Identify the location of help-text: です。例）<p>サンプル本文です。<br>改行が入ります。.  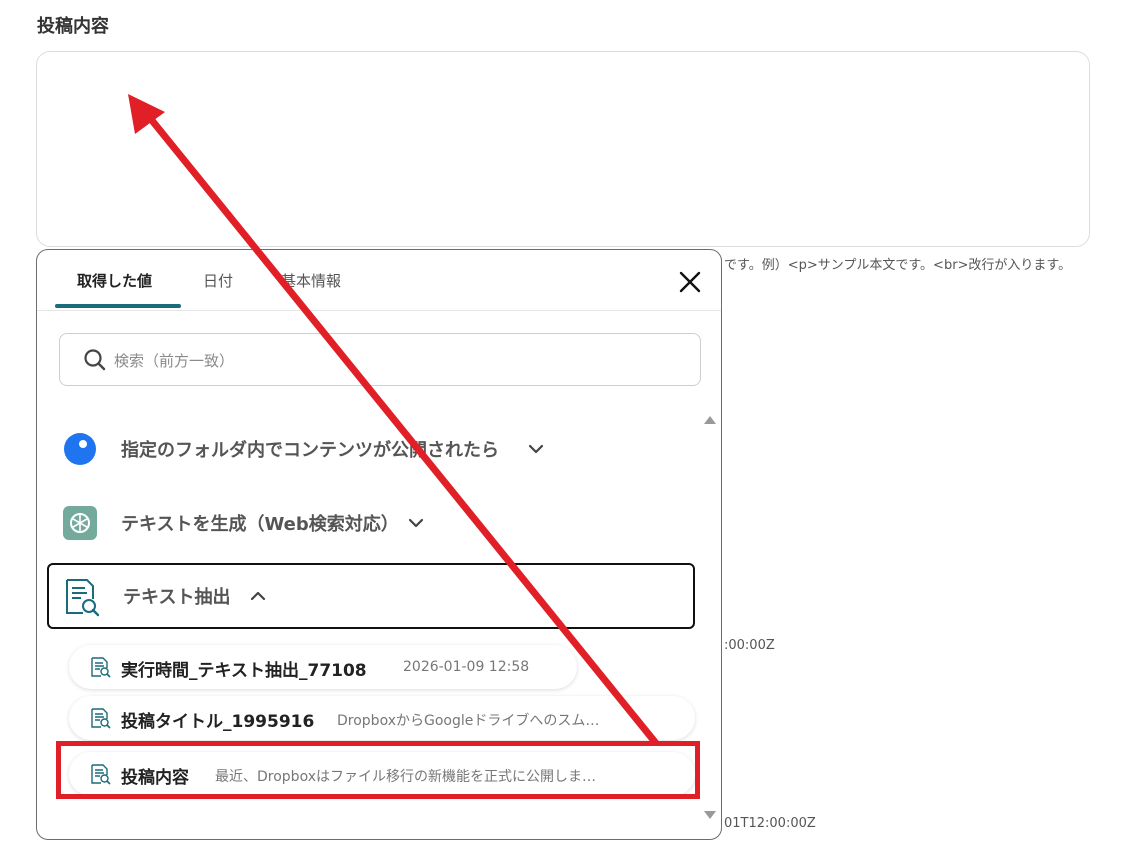
(898, 265).